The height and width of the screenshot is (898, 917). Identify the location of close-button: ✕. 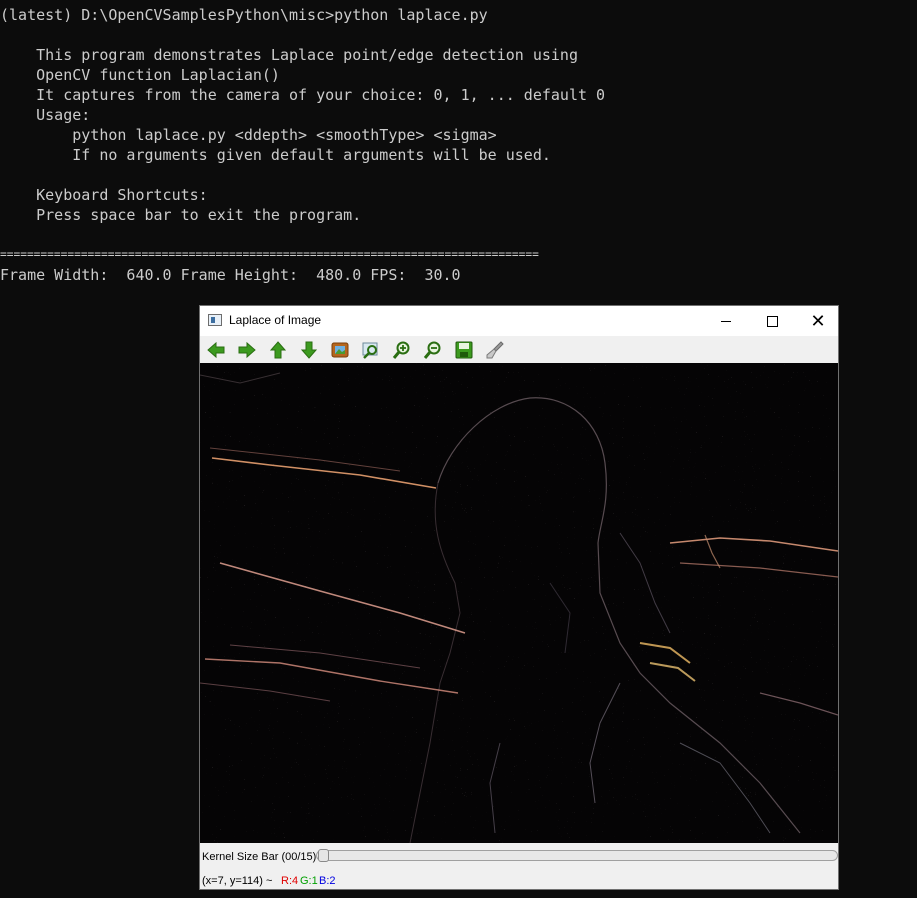
(818, 321).